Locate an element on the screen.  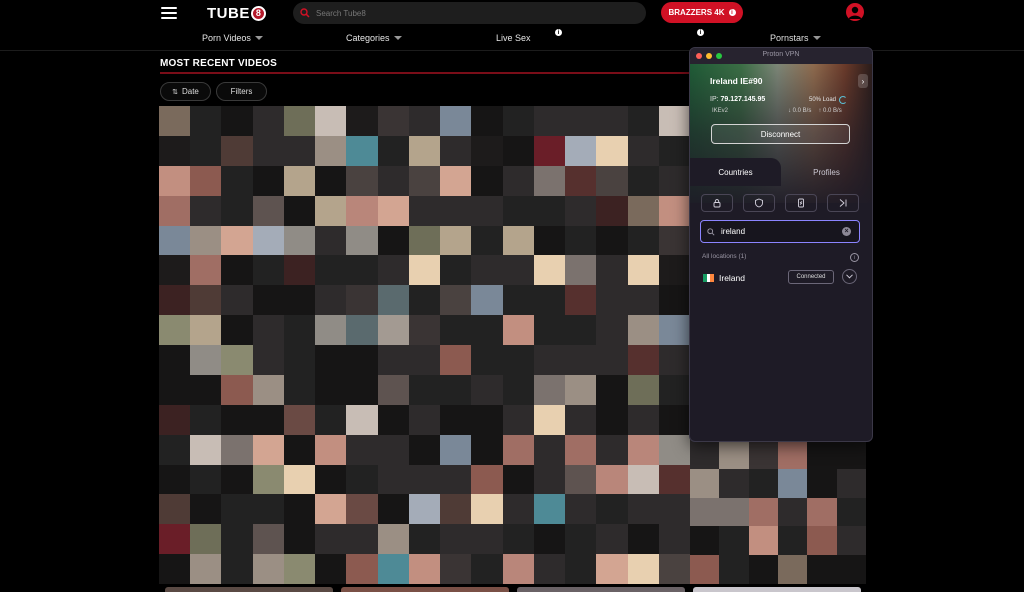
tab-countries: Countries is located at coordinates (735, 172).